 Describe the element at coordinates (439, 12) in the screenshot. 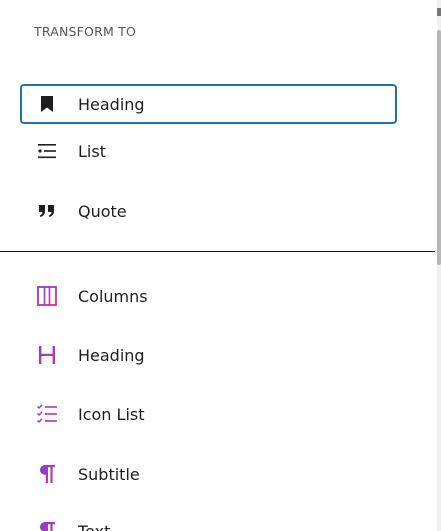

I see `scroll-up-arrow` at that location.